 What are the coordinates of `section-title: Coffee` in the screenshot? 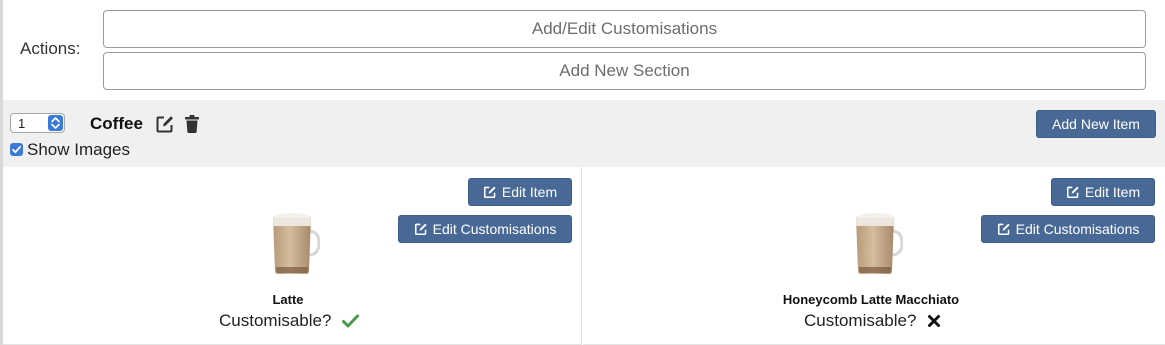 It's located at (116, 123).